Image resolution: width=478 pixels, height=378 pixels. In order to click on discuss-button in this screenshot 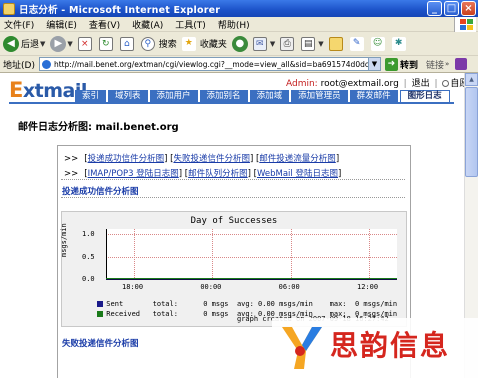, I will do `click(336, 43)`.